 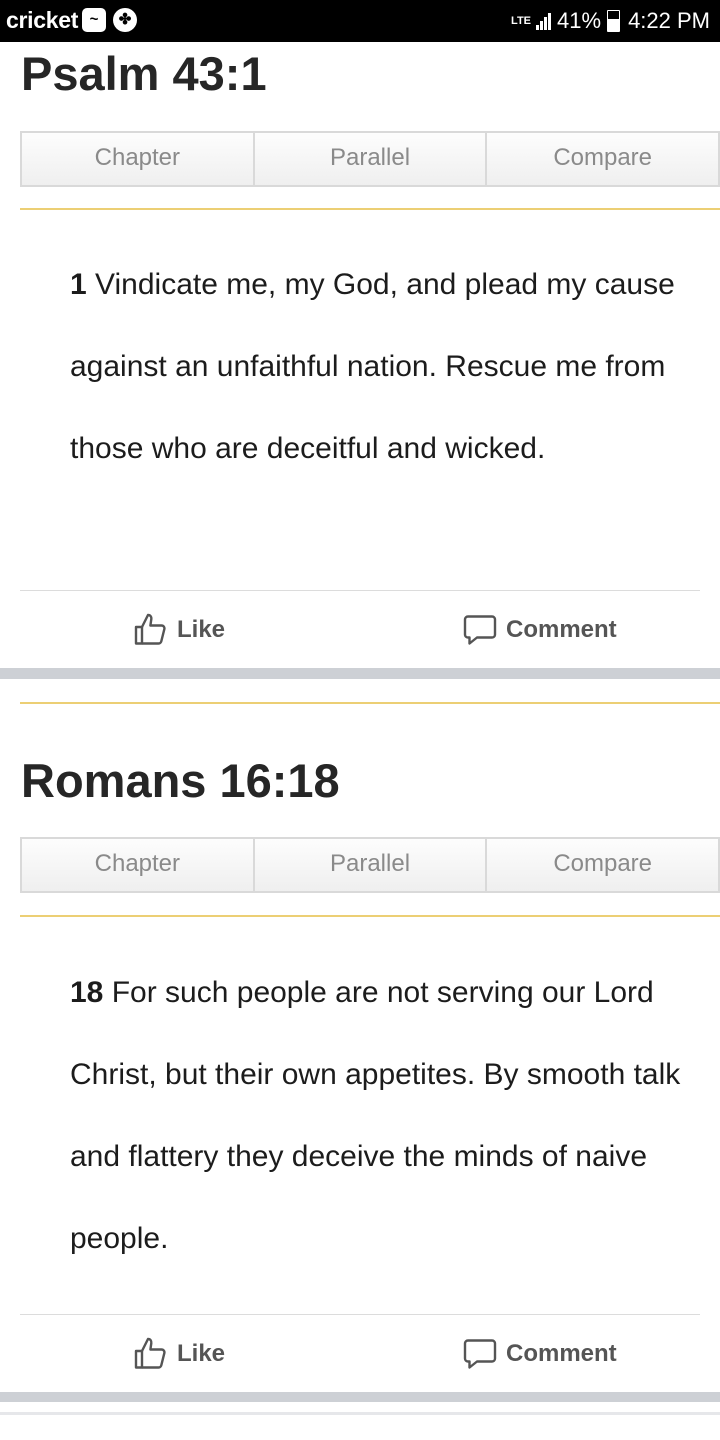 I want to click on battery-icon, so click(x=614, y=21).